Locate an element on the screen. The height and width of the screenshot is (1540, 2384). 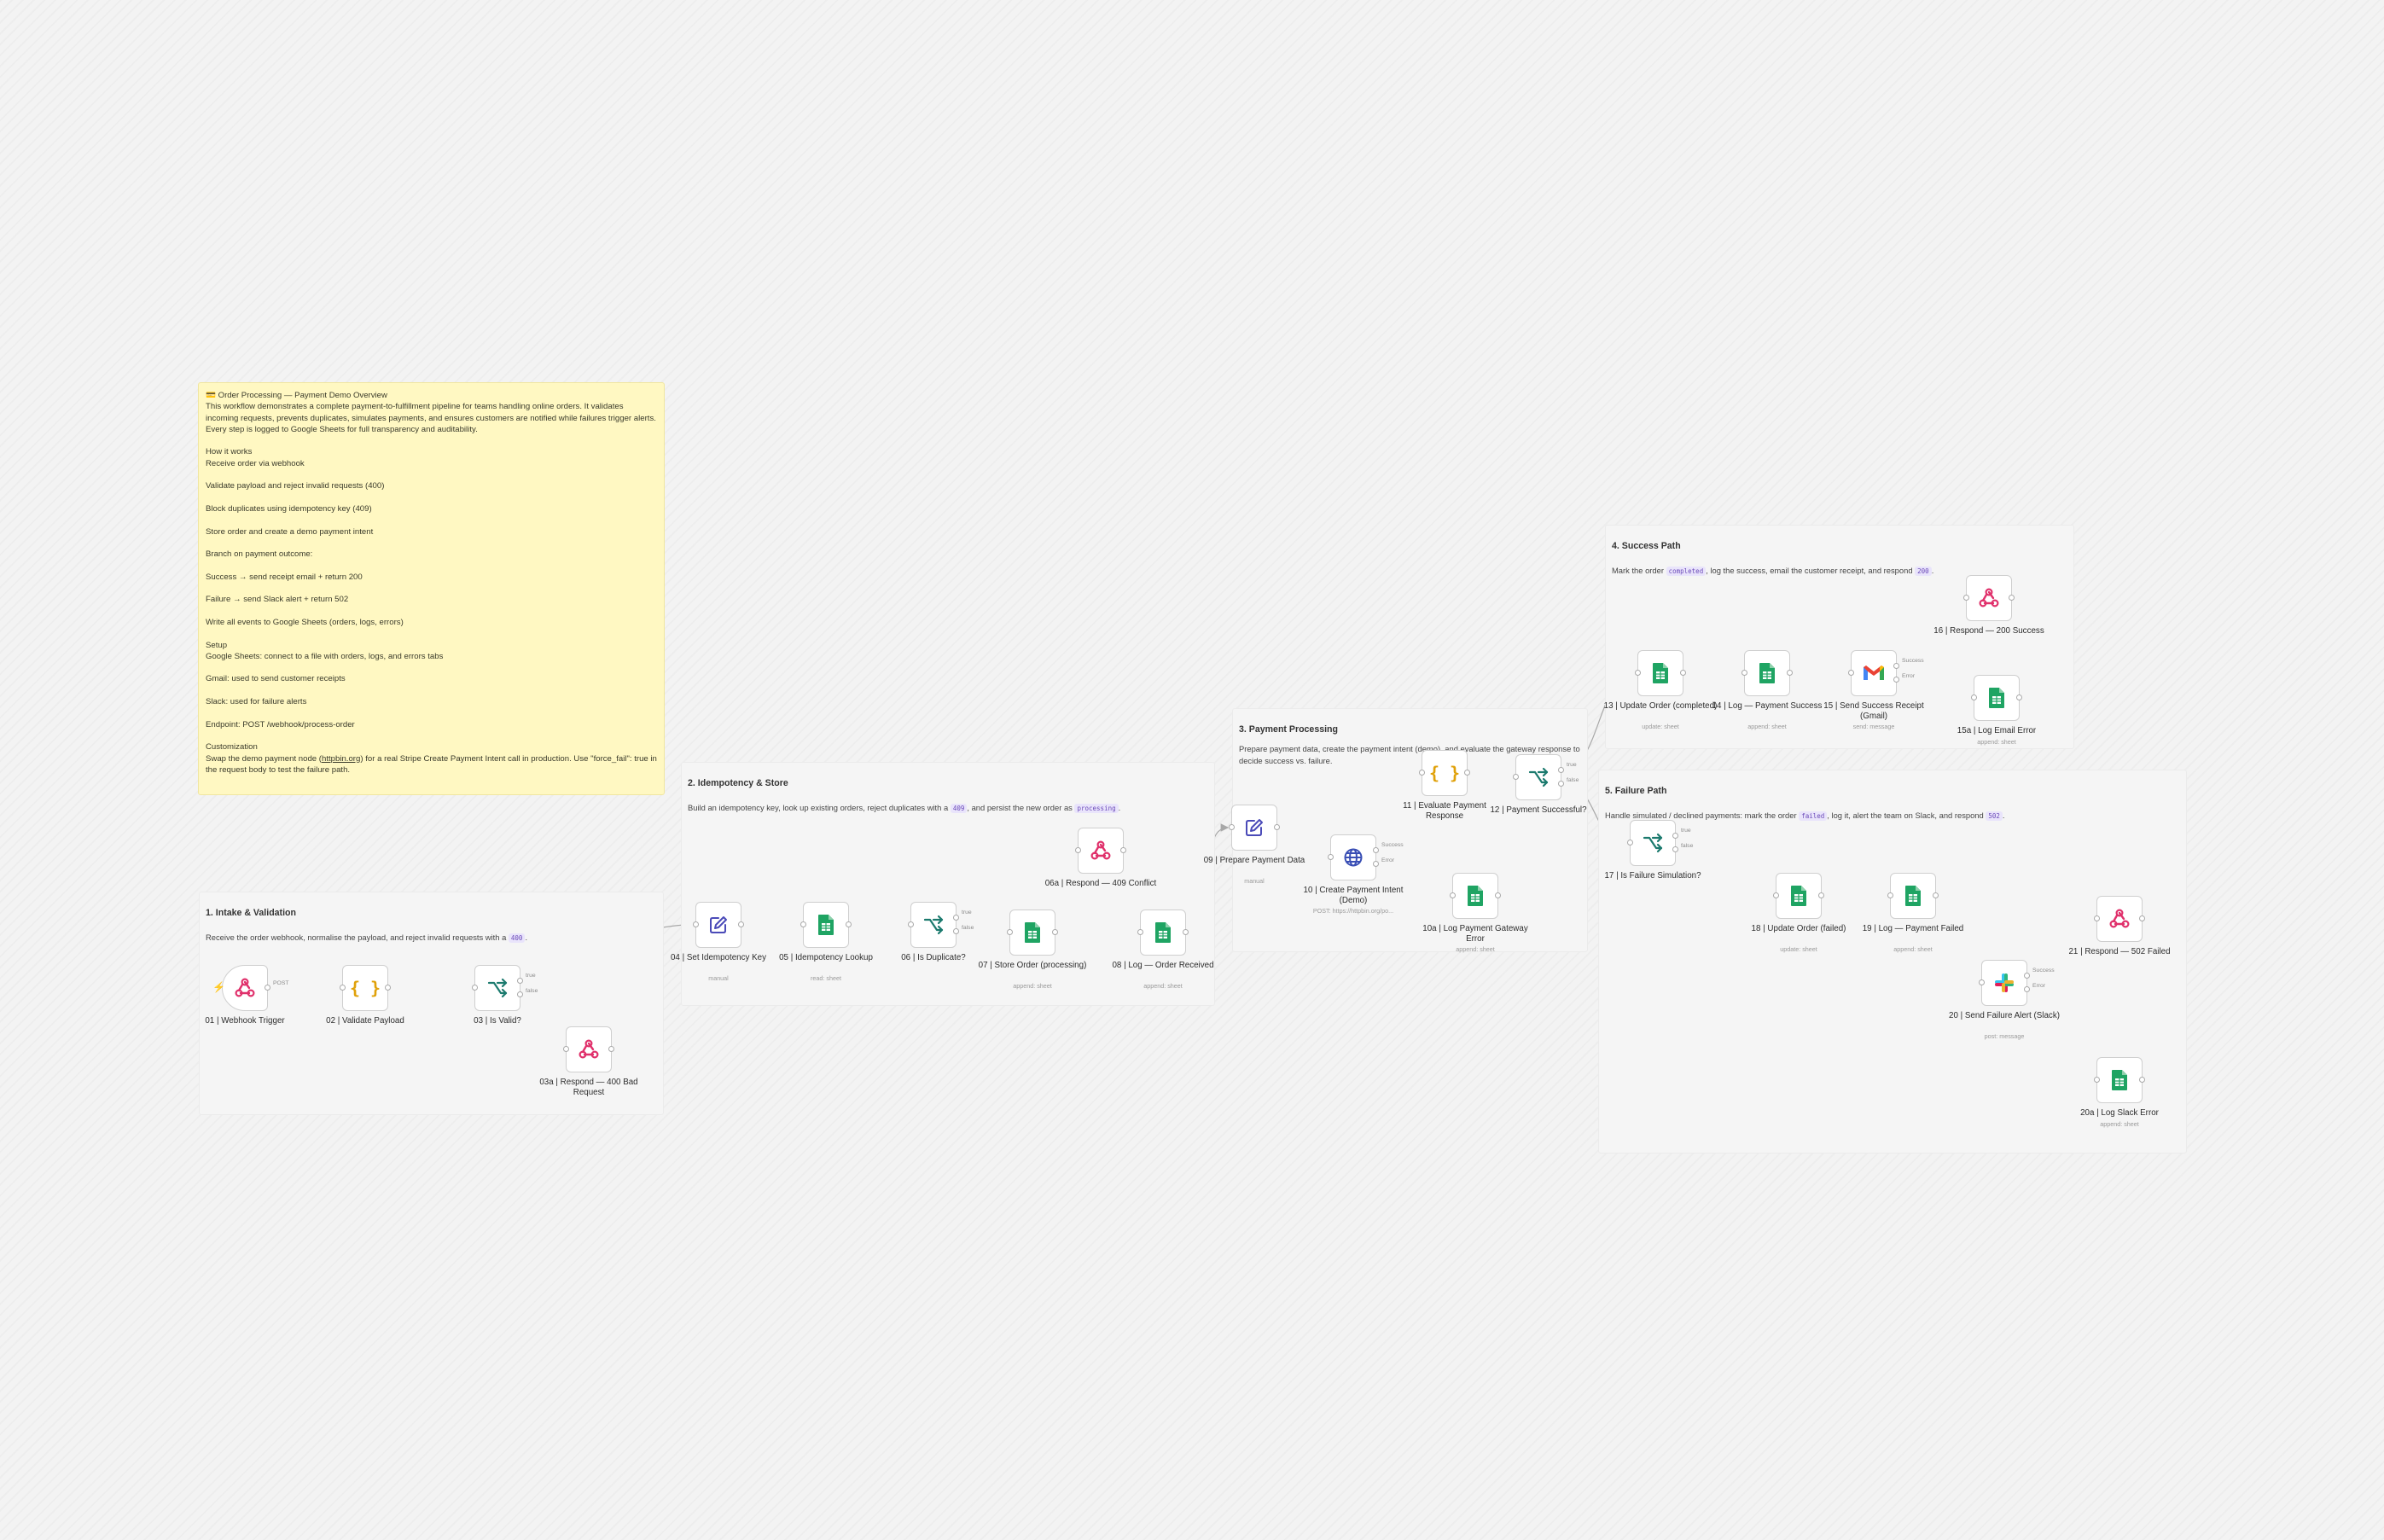
node-11: { } is located at coordinates (1444, 773).